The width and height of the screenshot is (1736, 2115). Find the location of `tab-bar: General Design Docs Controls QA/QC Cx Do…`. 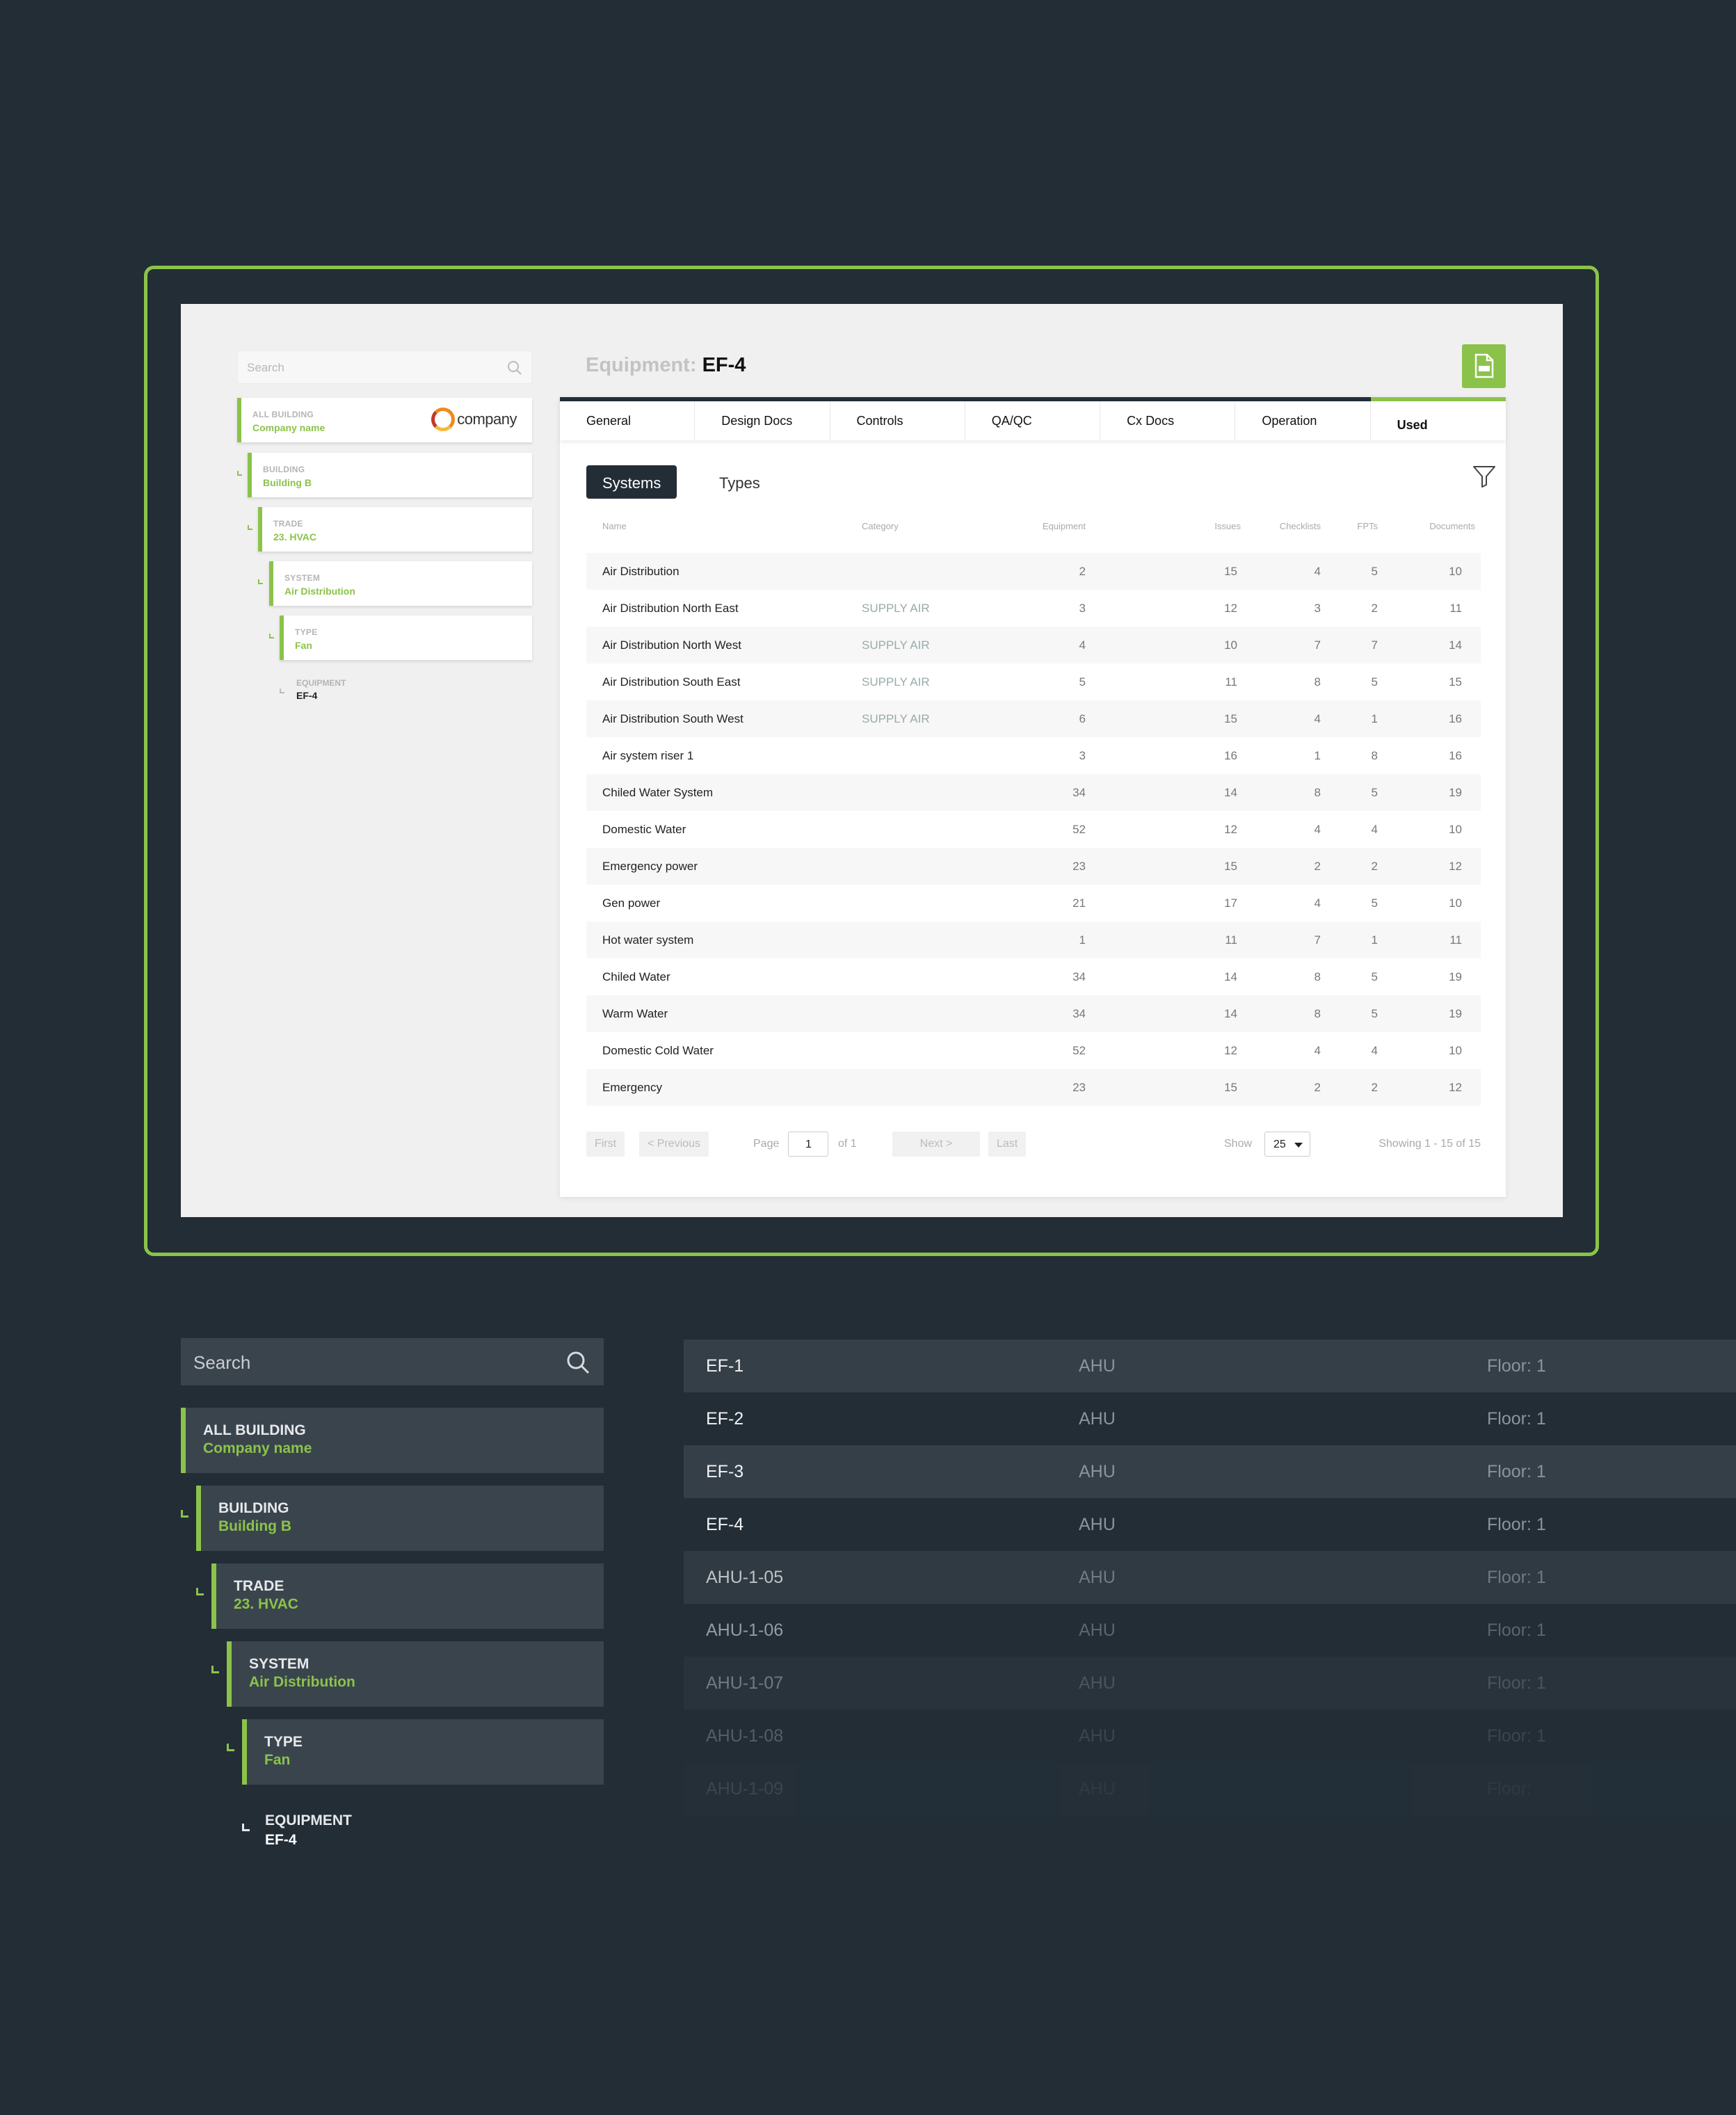

tab-bar: General Design Docs Controls QA/QC Cx Do… is located at coordinates (1033, 418).